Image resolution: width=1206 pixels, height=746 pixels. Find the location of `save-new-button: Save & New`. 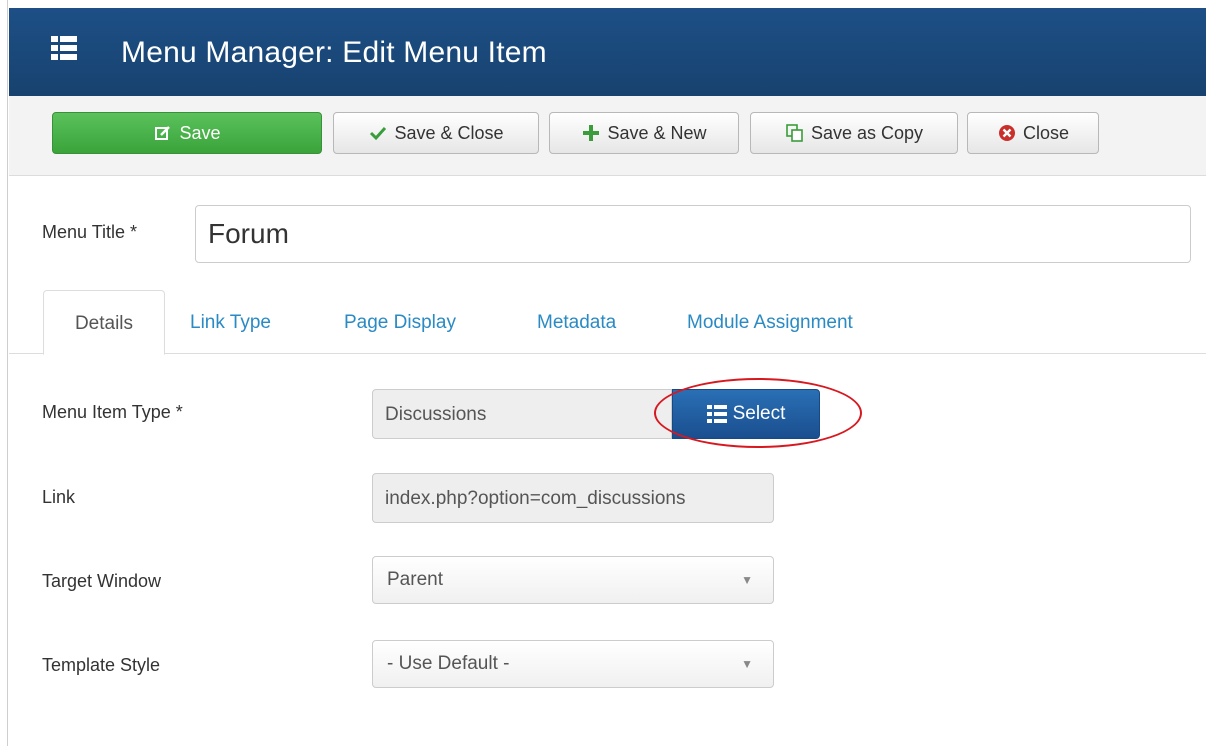

save-new-button: Save & New is located at coordinates (644, 133).